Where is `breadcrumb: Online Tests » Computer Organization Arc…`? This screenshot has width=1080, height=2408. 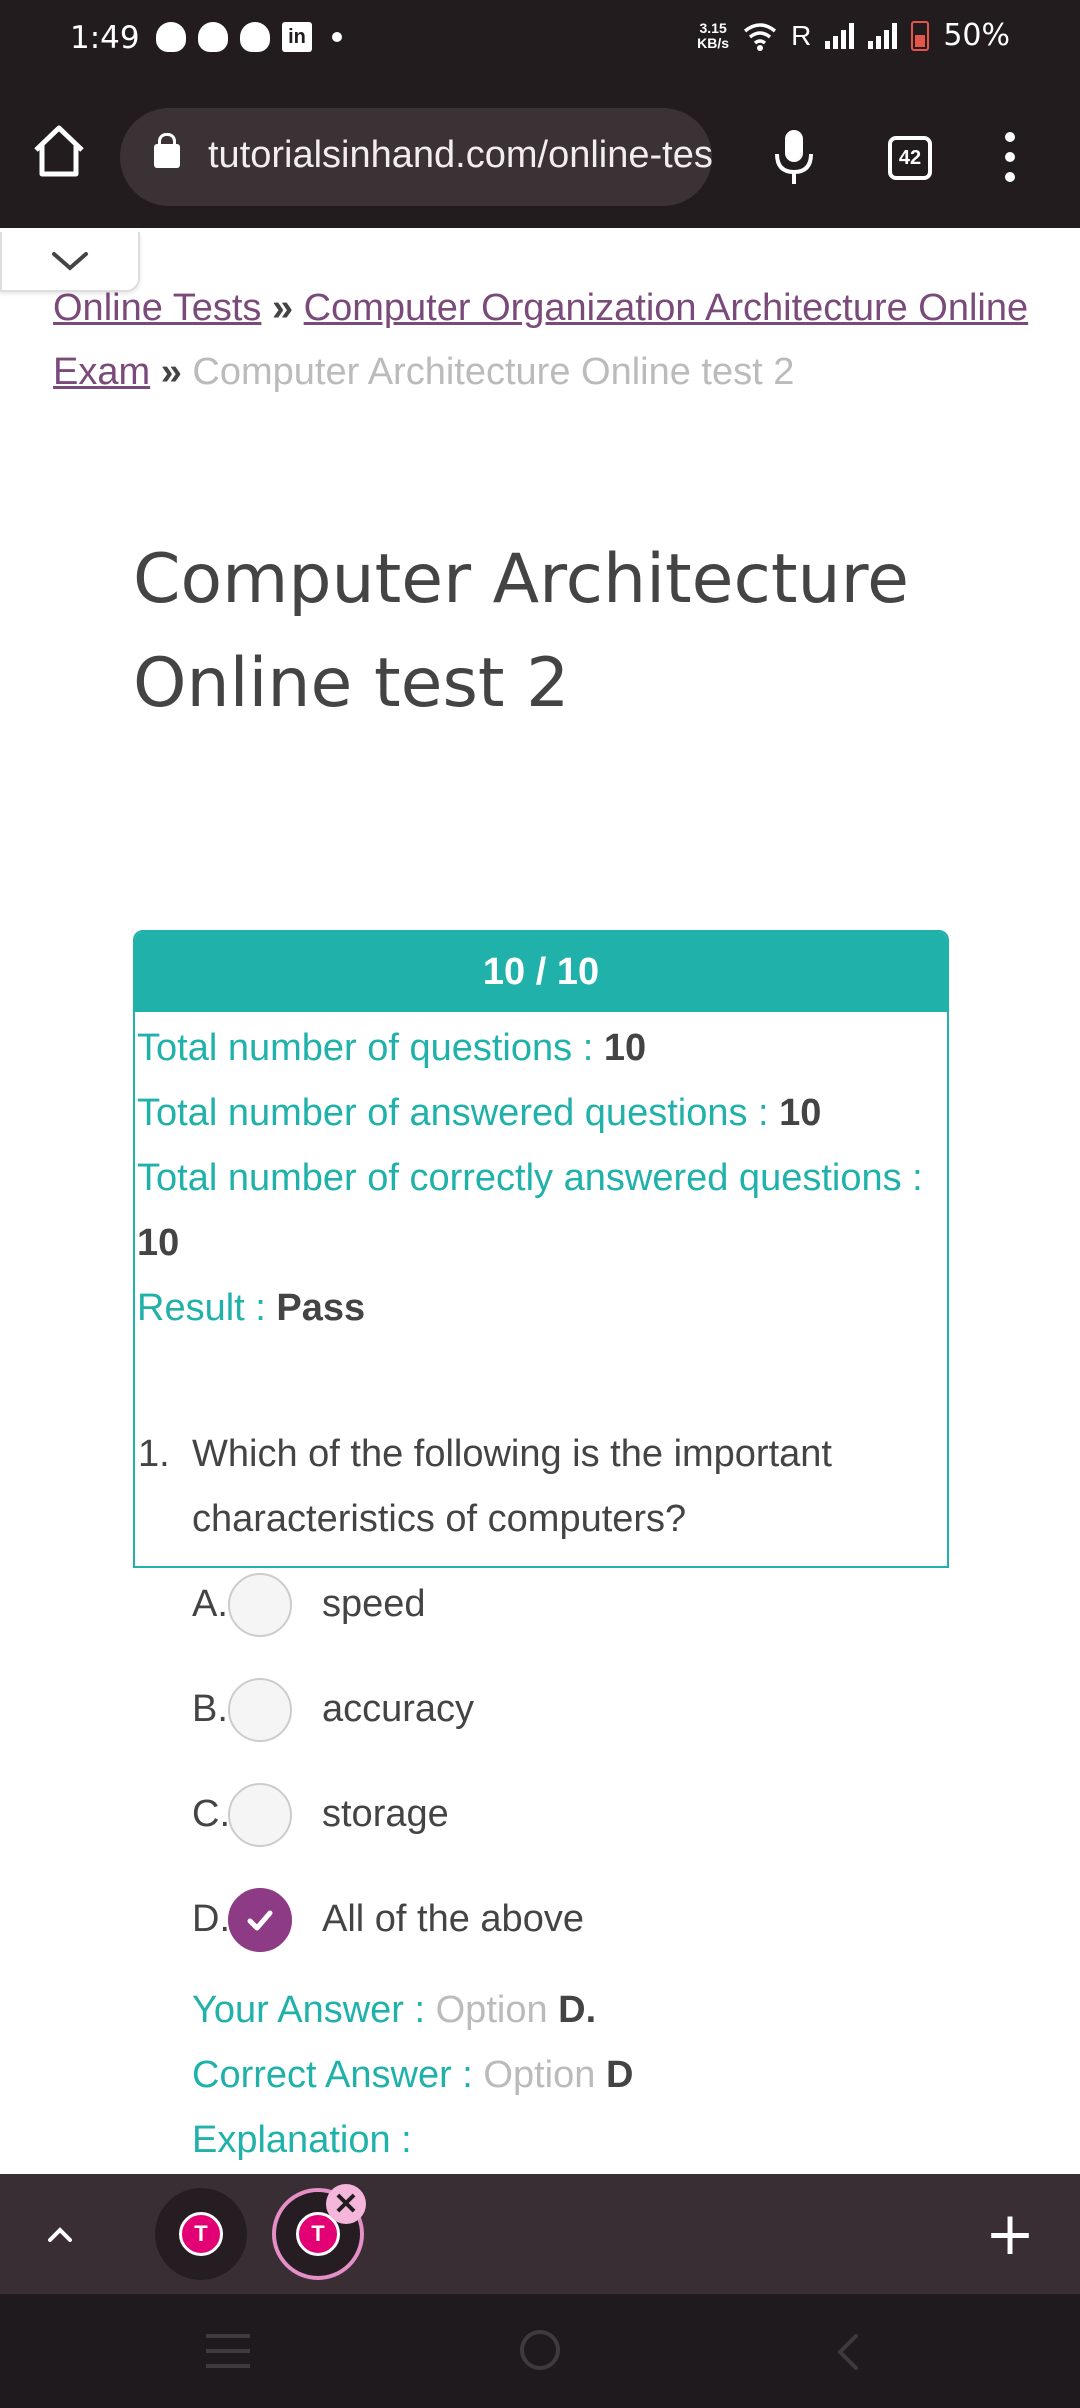 breadcrumb: Online Tests » Computer Organization Arc… is located at coordinates (553, 340).